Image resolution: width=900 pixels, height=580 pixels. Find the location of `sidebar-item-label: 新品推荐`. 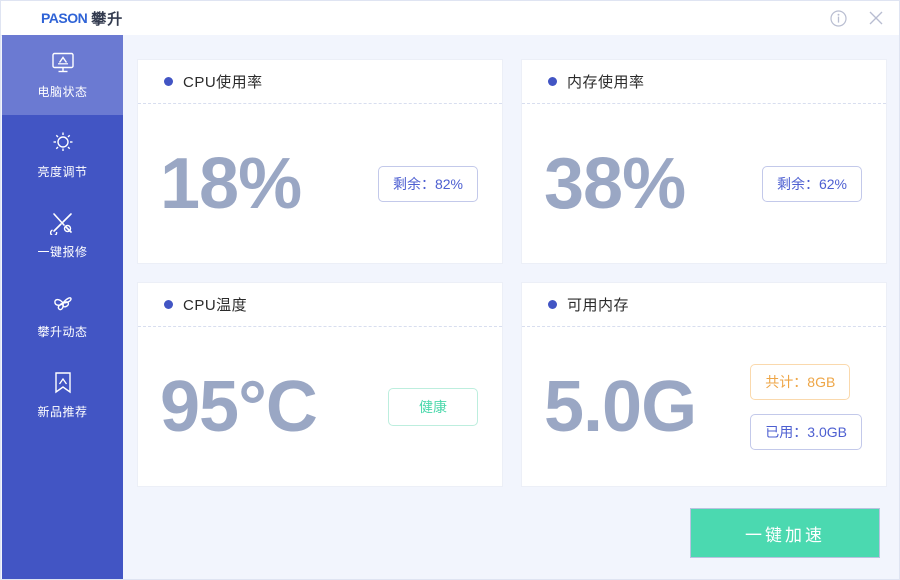

sidebar-item-label: 新品推荐 is located at coordinates (62, 412).